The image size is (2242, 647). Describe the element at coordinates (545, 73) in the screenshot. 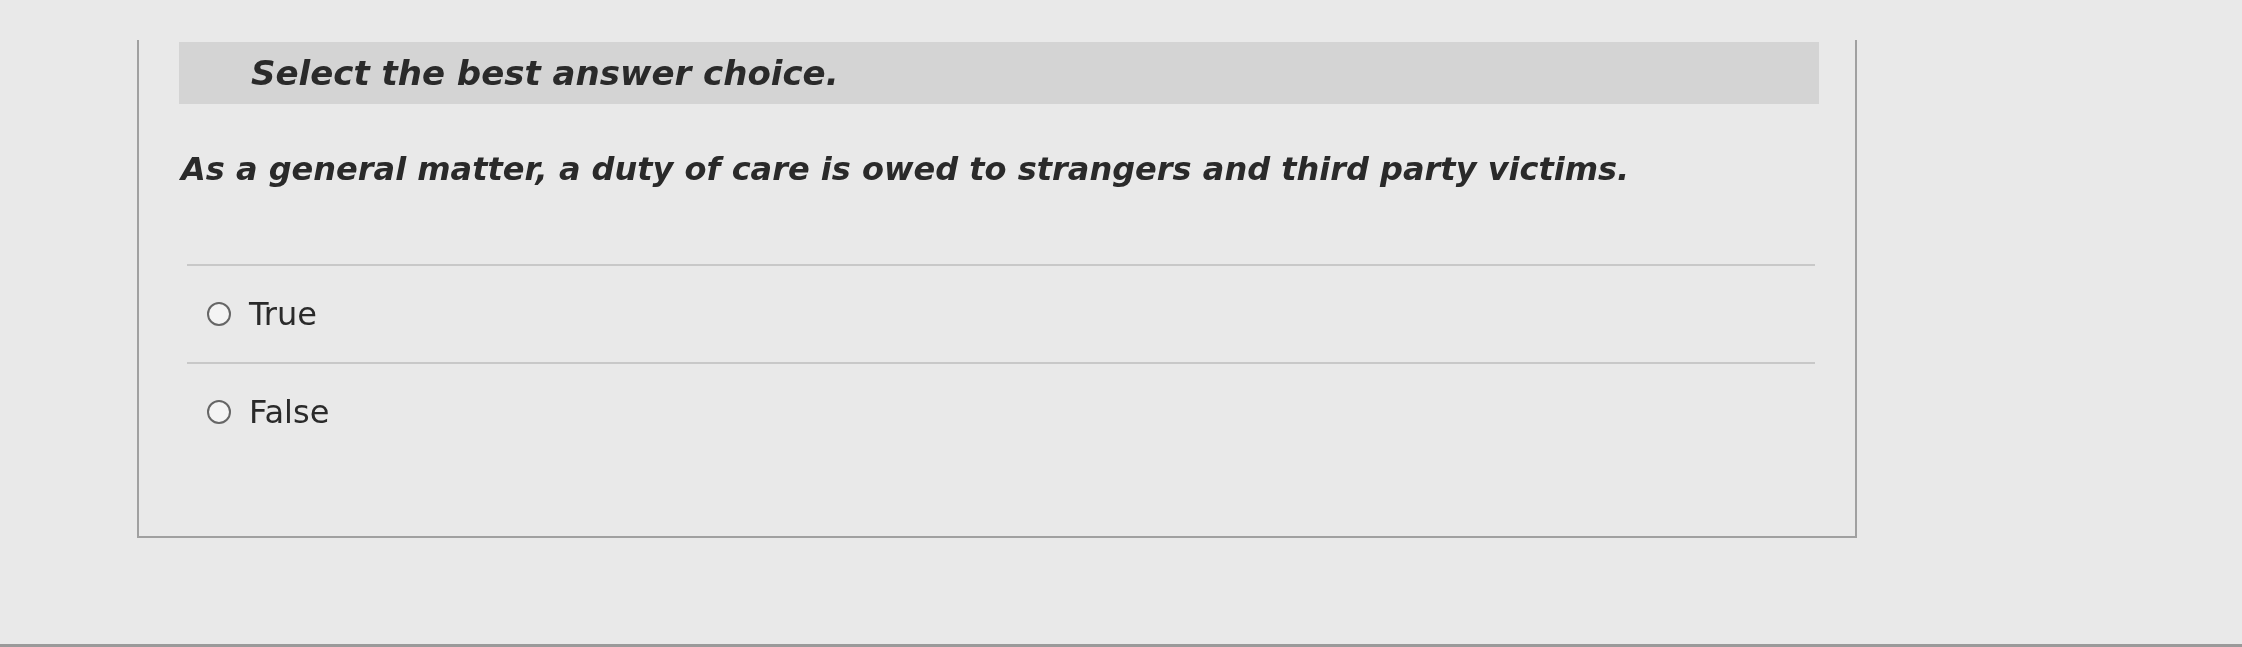

I see `instruction-text: Select the best answer choice.` at that location.